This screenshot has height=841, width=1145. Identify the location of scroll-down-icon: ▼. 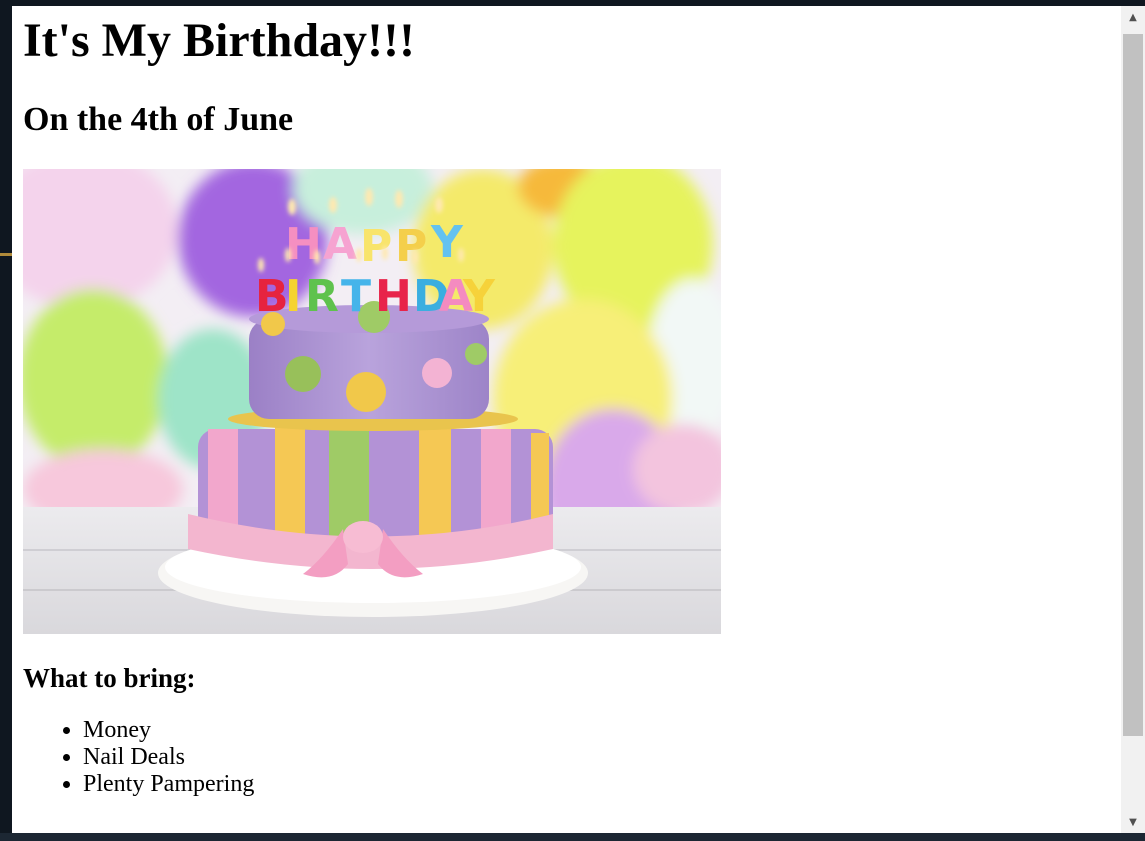
(1133, 822).